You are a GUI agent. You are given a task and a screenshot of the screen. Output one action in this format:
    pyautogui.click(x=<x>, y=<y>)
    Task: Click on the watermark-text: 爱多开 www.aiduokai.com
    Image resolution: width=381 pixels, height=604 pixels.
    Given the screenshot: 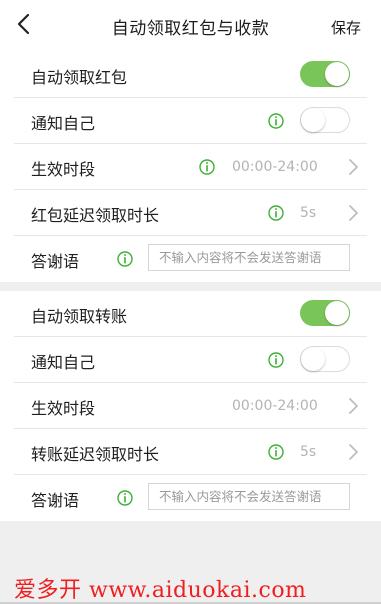 What is the action you would take?
    pyautogui.click(x=160, y=590)
    